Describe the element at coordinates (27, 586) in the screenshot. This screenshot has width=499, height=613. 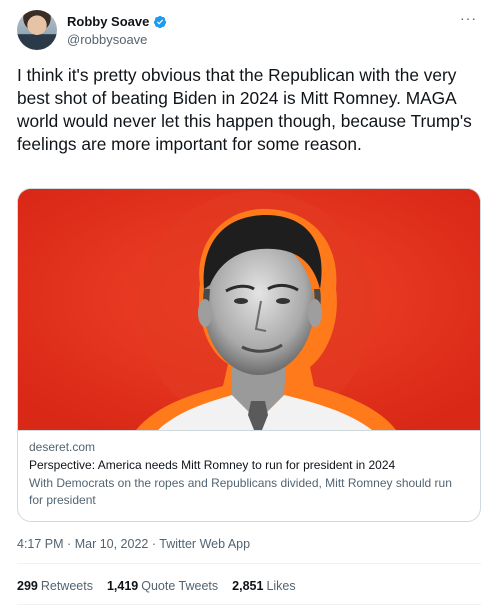
I see `retweets-count: 299` at that location.